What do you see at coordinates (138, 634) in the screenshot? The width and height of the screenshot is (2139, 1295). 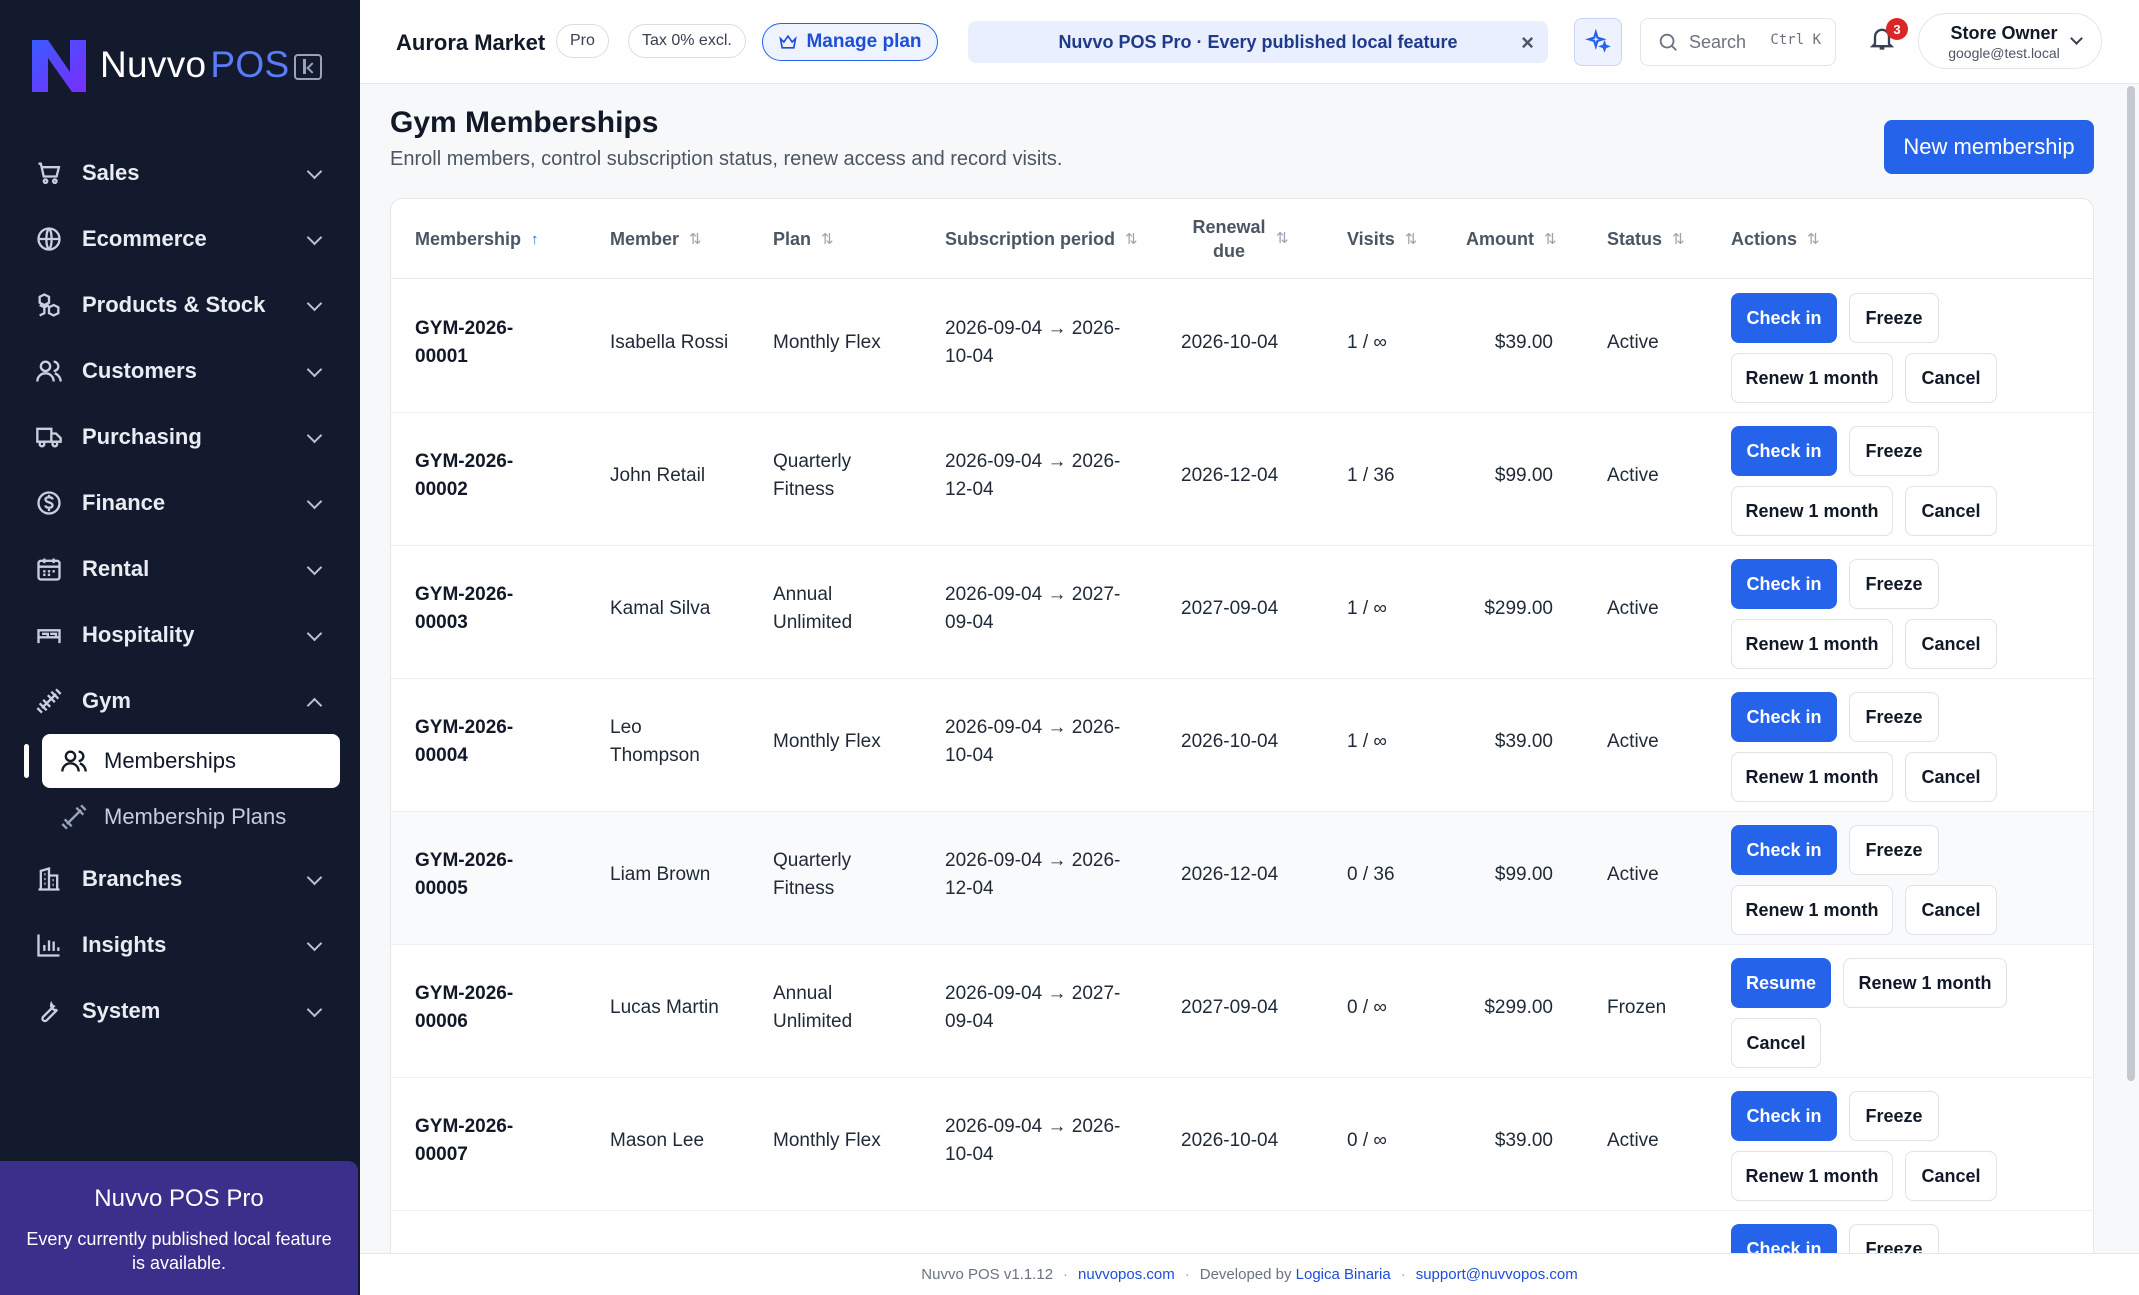 I see `sidebar-item-label: Hospitality` at bounding box center [138, 634].